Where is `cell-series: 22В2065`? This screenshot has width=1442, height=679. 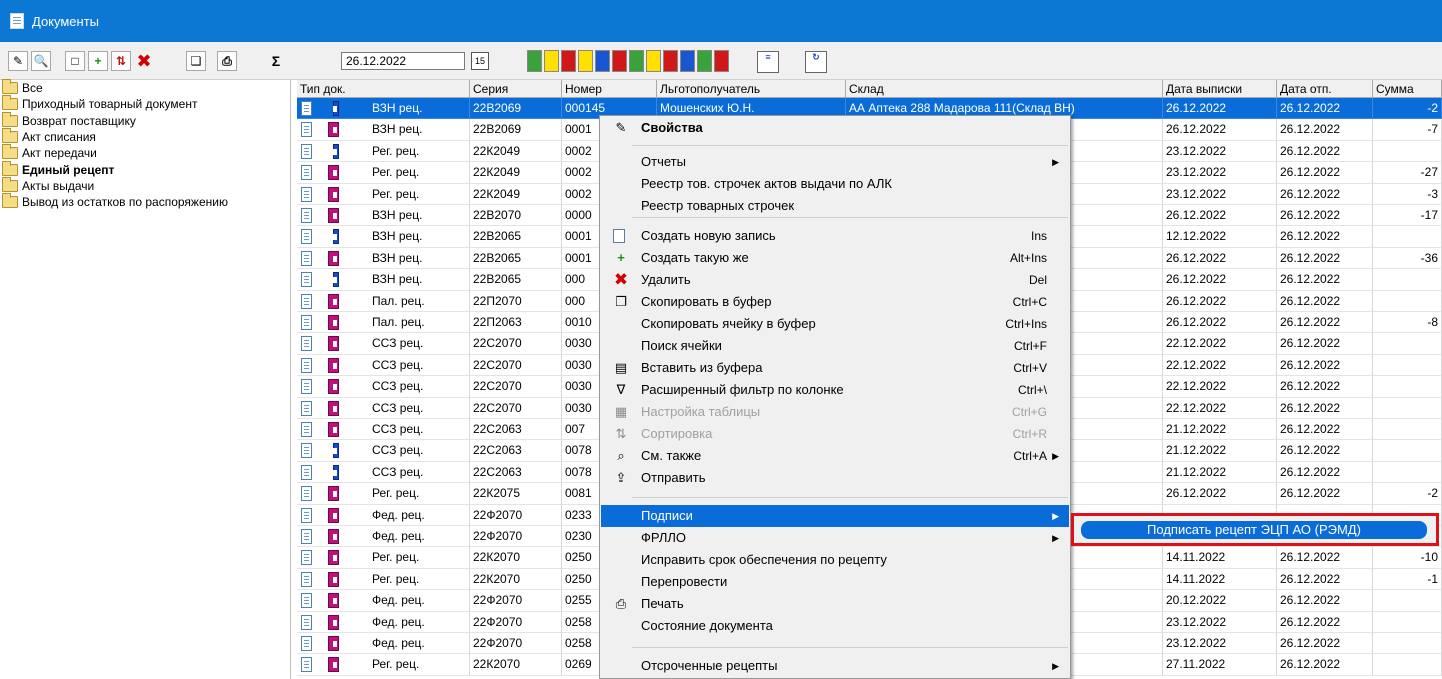 cell-series: 22В2065 is located at coordinates (516, 280).